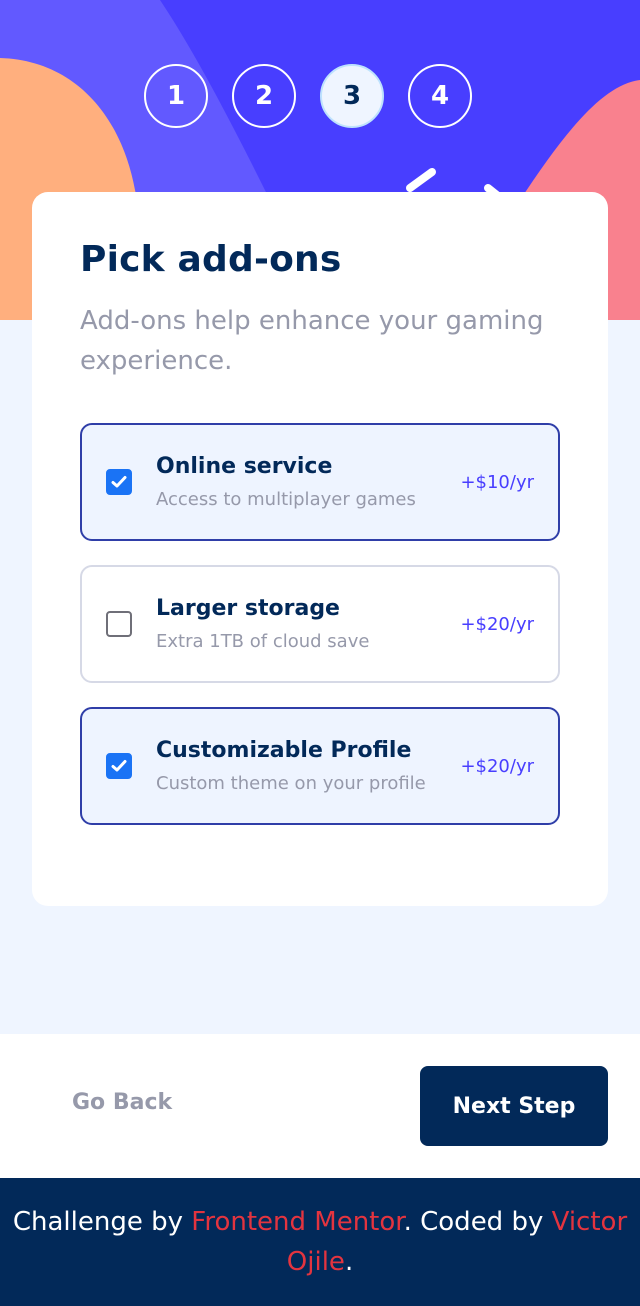 The image size is (640, 1306). I want to click on step-2: 2, so click(264, 96).